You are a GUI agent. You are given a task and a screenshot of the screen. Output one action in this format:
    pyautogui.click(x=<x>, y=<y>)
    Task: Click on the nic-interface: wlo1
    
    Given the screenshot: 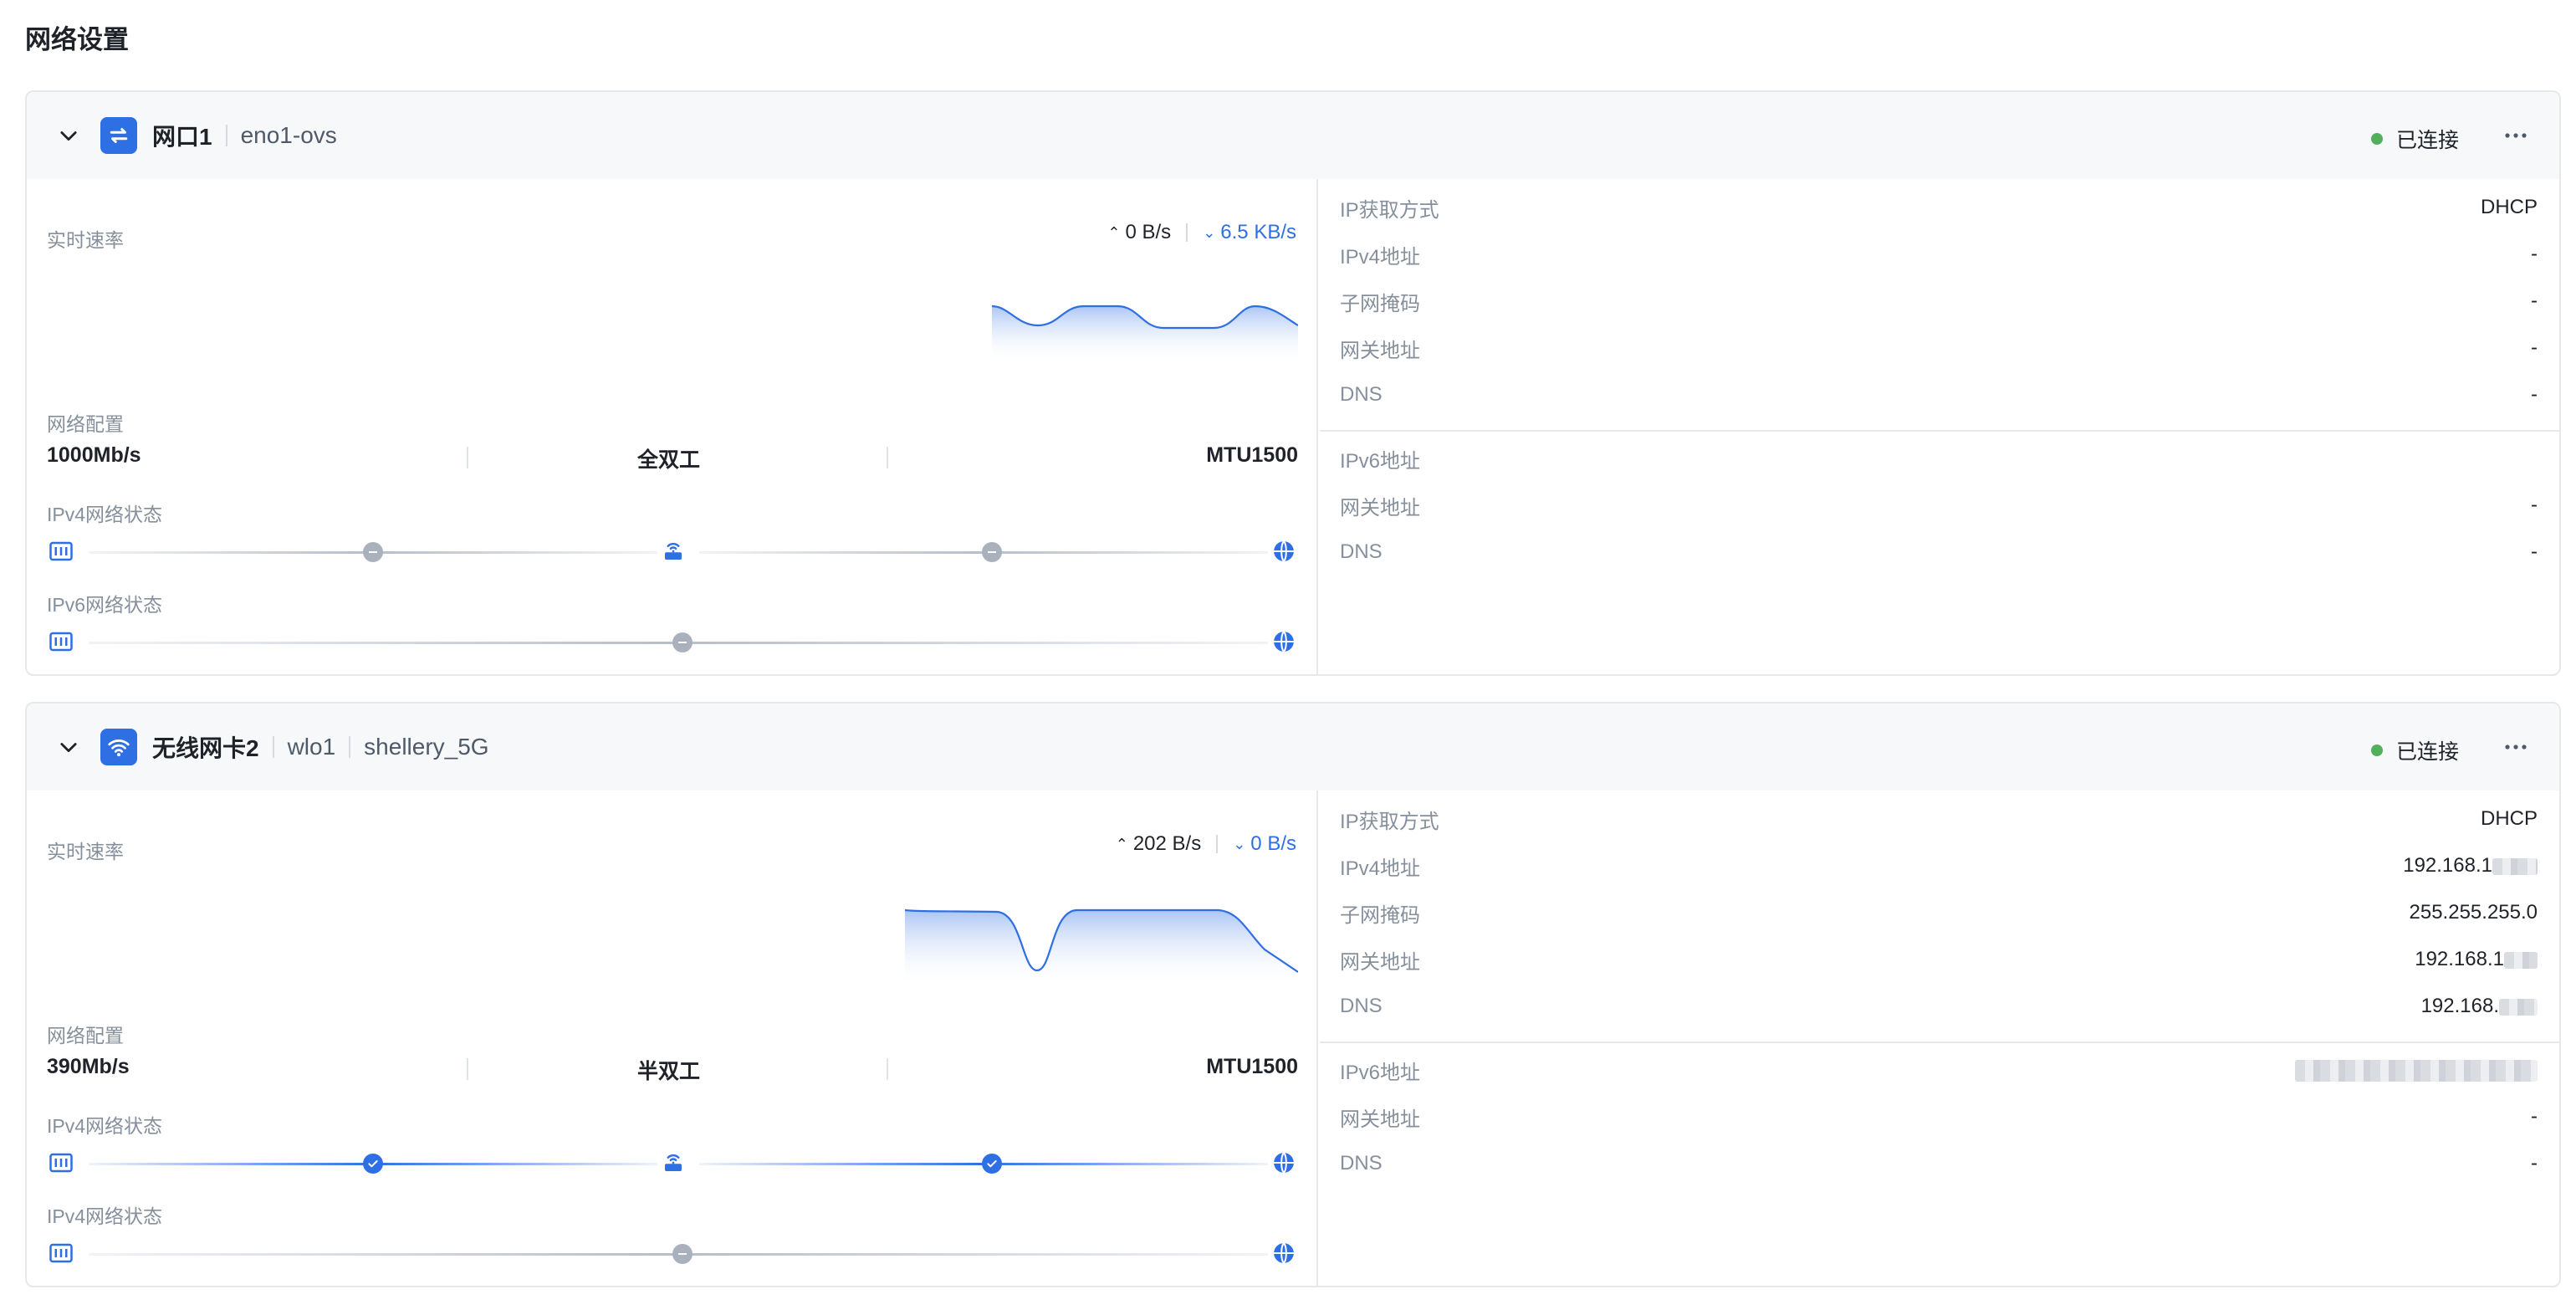 What is the action you would take?
    pyautogui.click(x=311, y=747)
    